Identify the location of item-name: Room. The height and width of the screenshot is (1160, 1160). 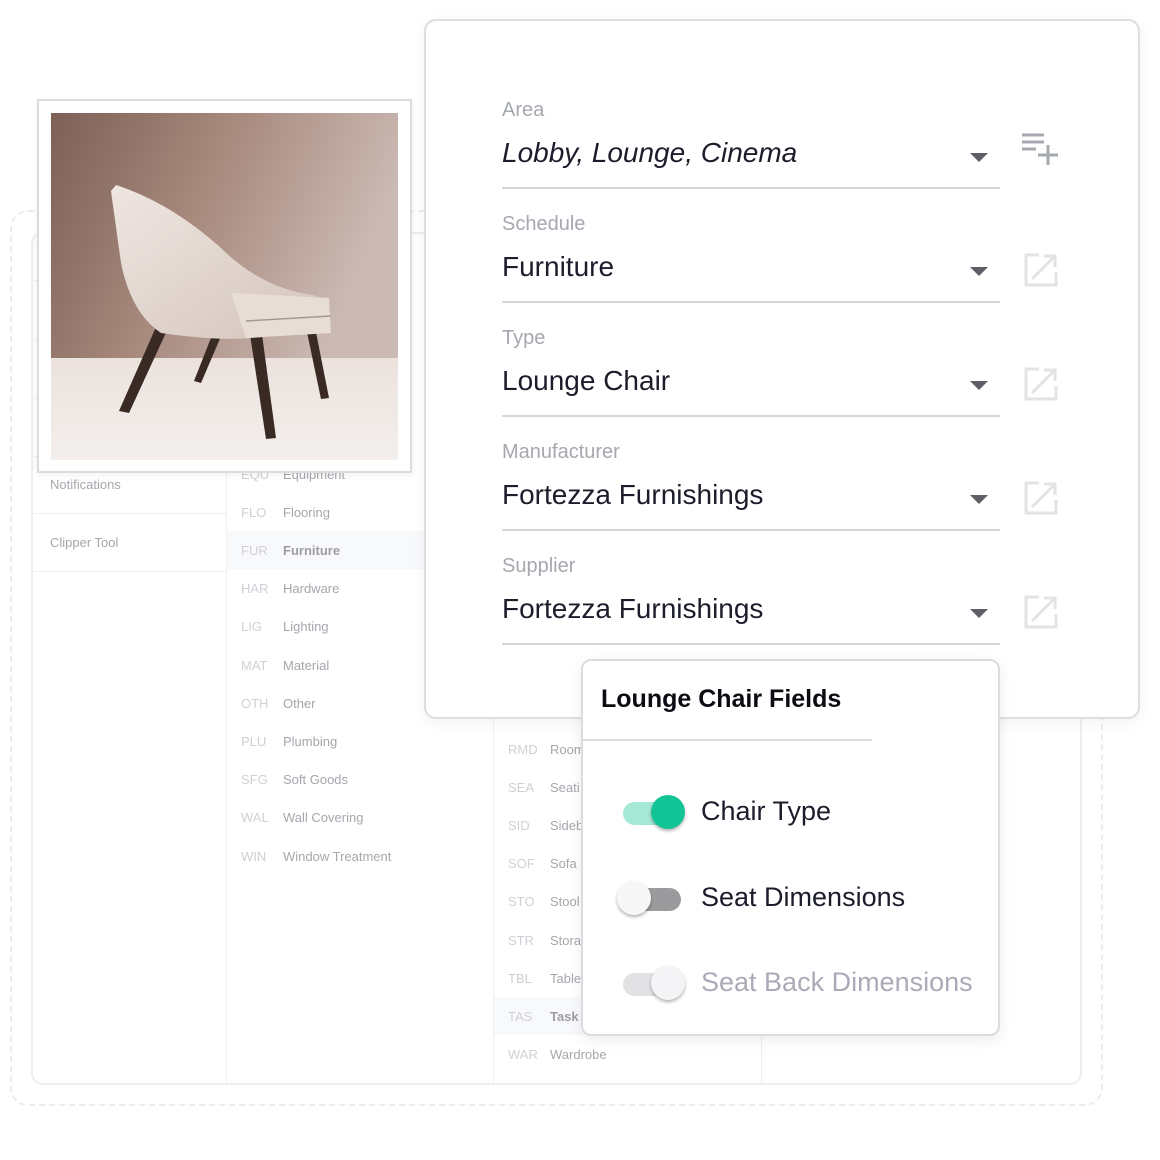
(567, 749).